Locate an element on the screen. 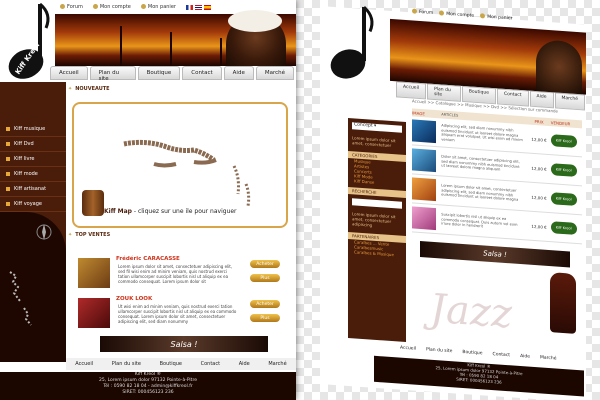  search-input is located at coordinates (377, 203).